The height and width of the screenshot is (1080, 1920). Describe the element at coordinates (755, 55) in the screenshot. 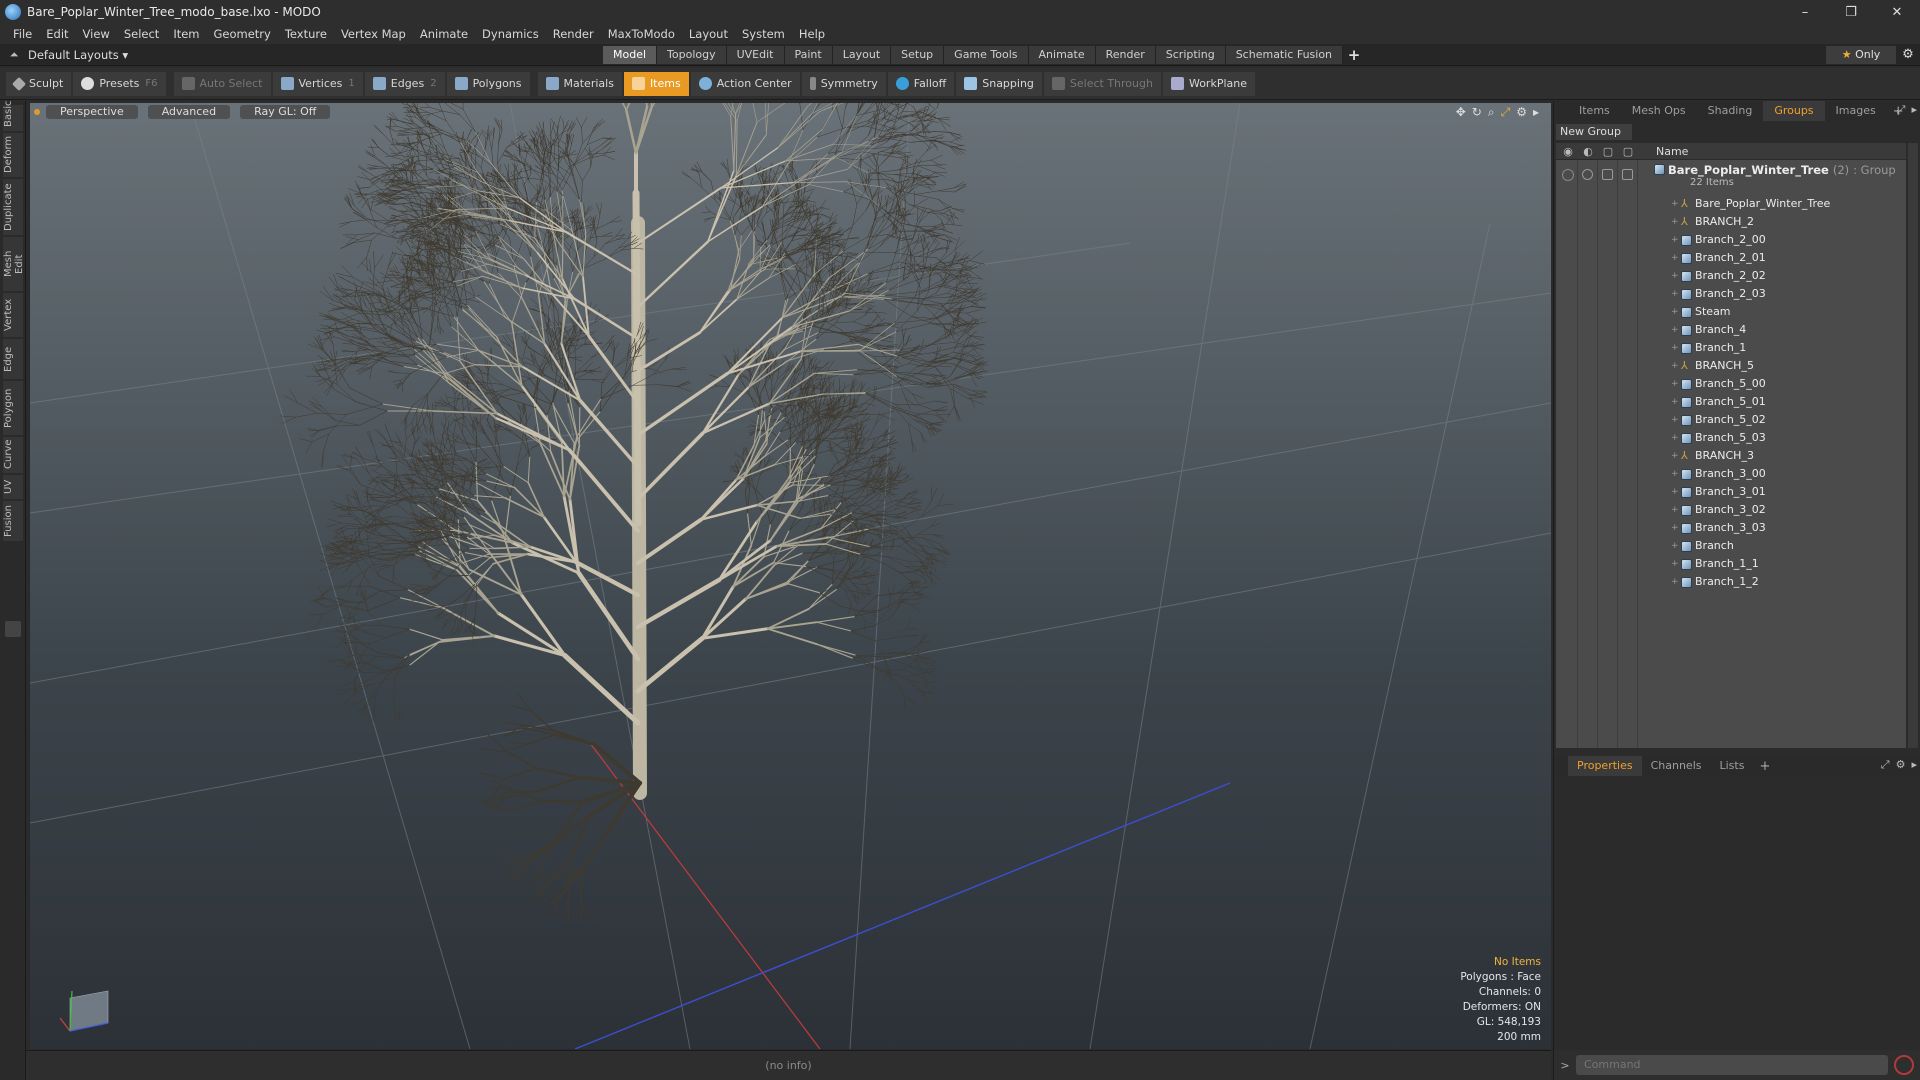

I see `layout-tab-uvedit: UVEdit` at that location.